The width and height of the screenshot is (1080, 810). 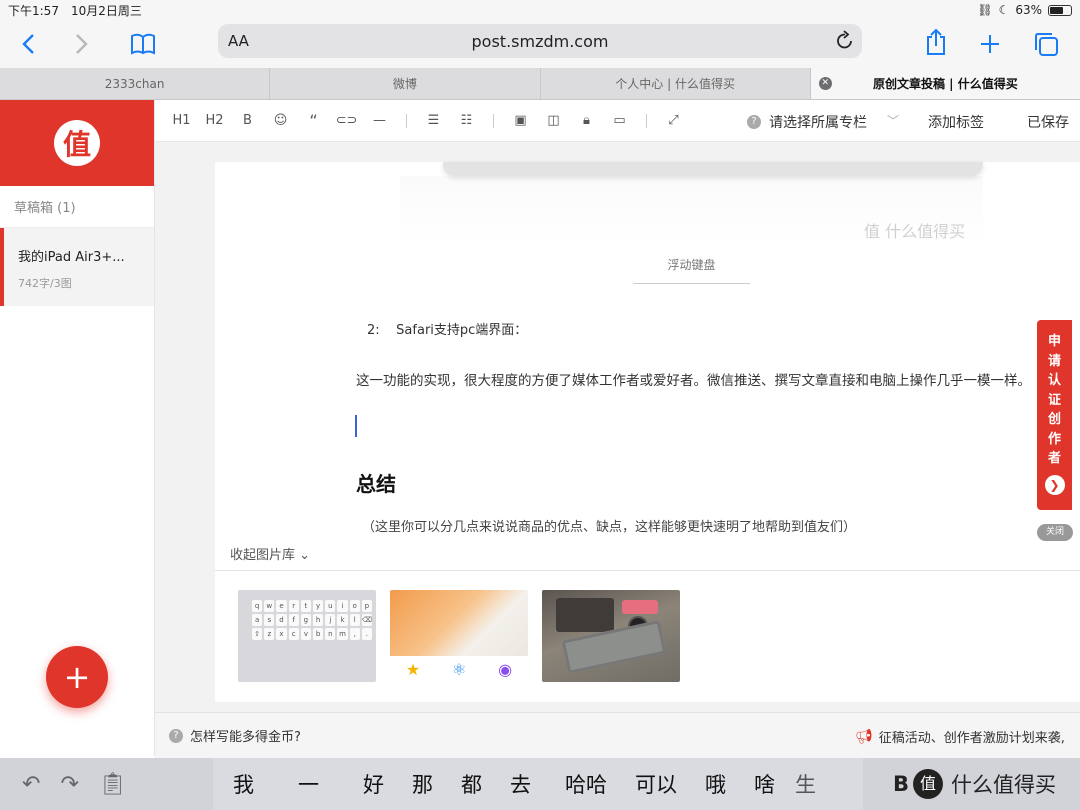 What do you see at coordinates (31, 784) in the screenshot?
I see `undo-icon: ↶` at bounding box center [31, 784].